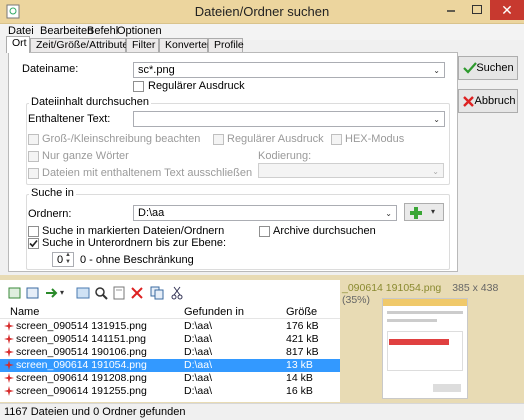 The width and height of the screenshot is (524, 420). What do you see at coordinates (79, 45) in the screenshot?
I see `tab-zeit-groesse-attribute: Zeit/Größe/Attribute` at bounding box center [79, 45].